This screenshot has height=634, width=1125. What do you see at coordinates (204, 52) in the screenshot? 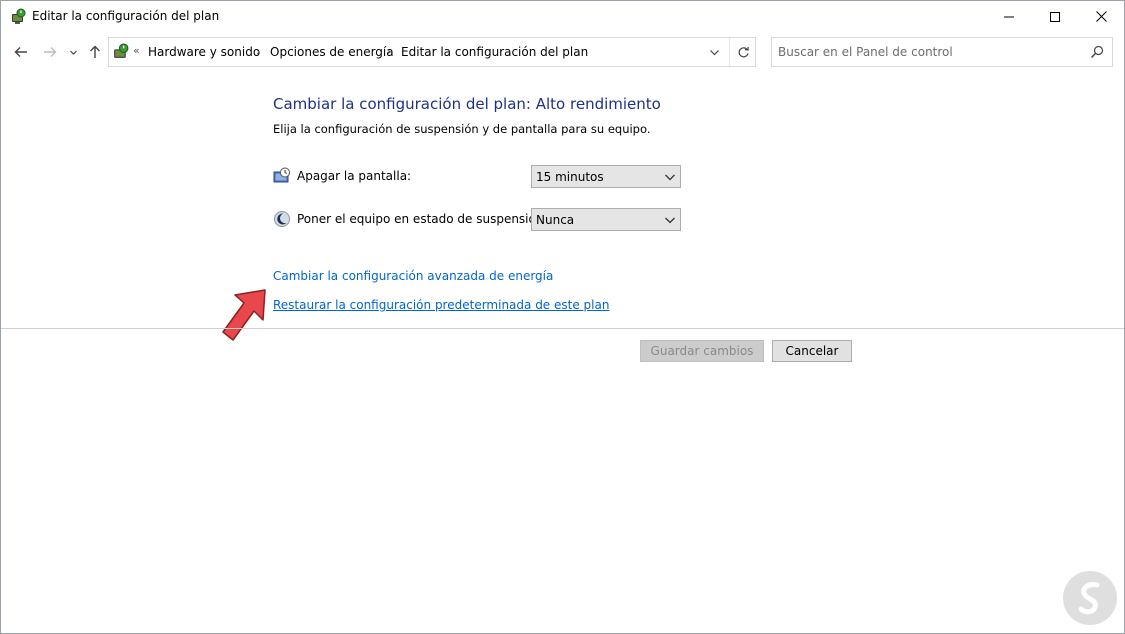
I see `breadcrumb-hardware: Hardware y sonido` at bounding box center [204, 52].